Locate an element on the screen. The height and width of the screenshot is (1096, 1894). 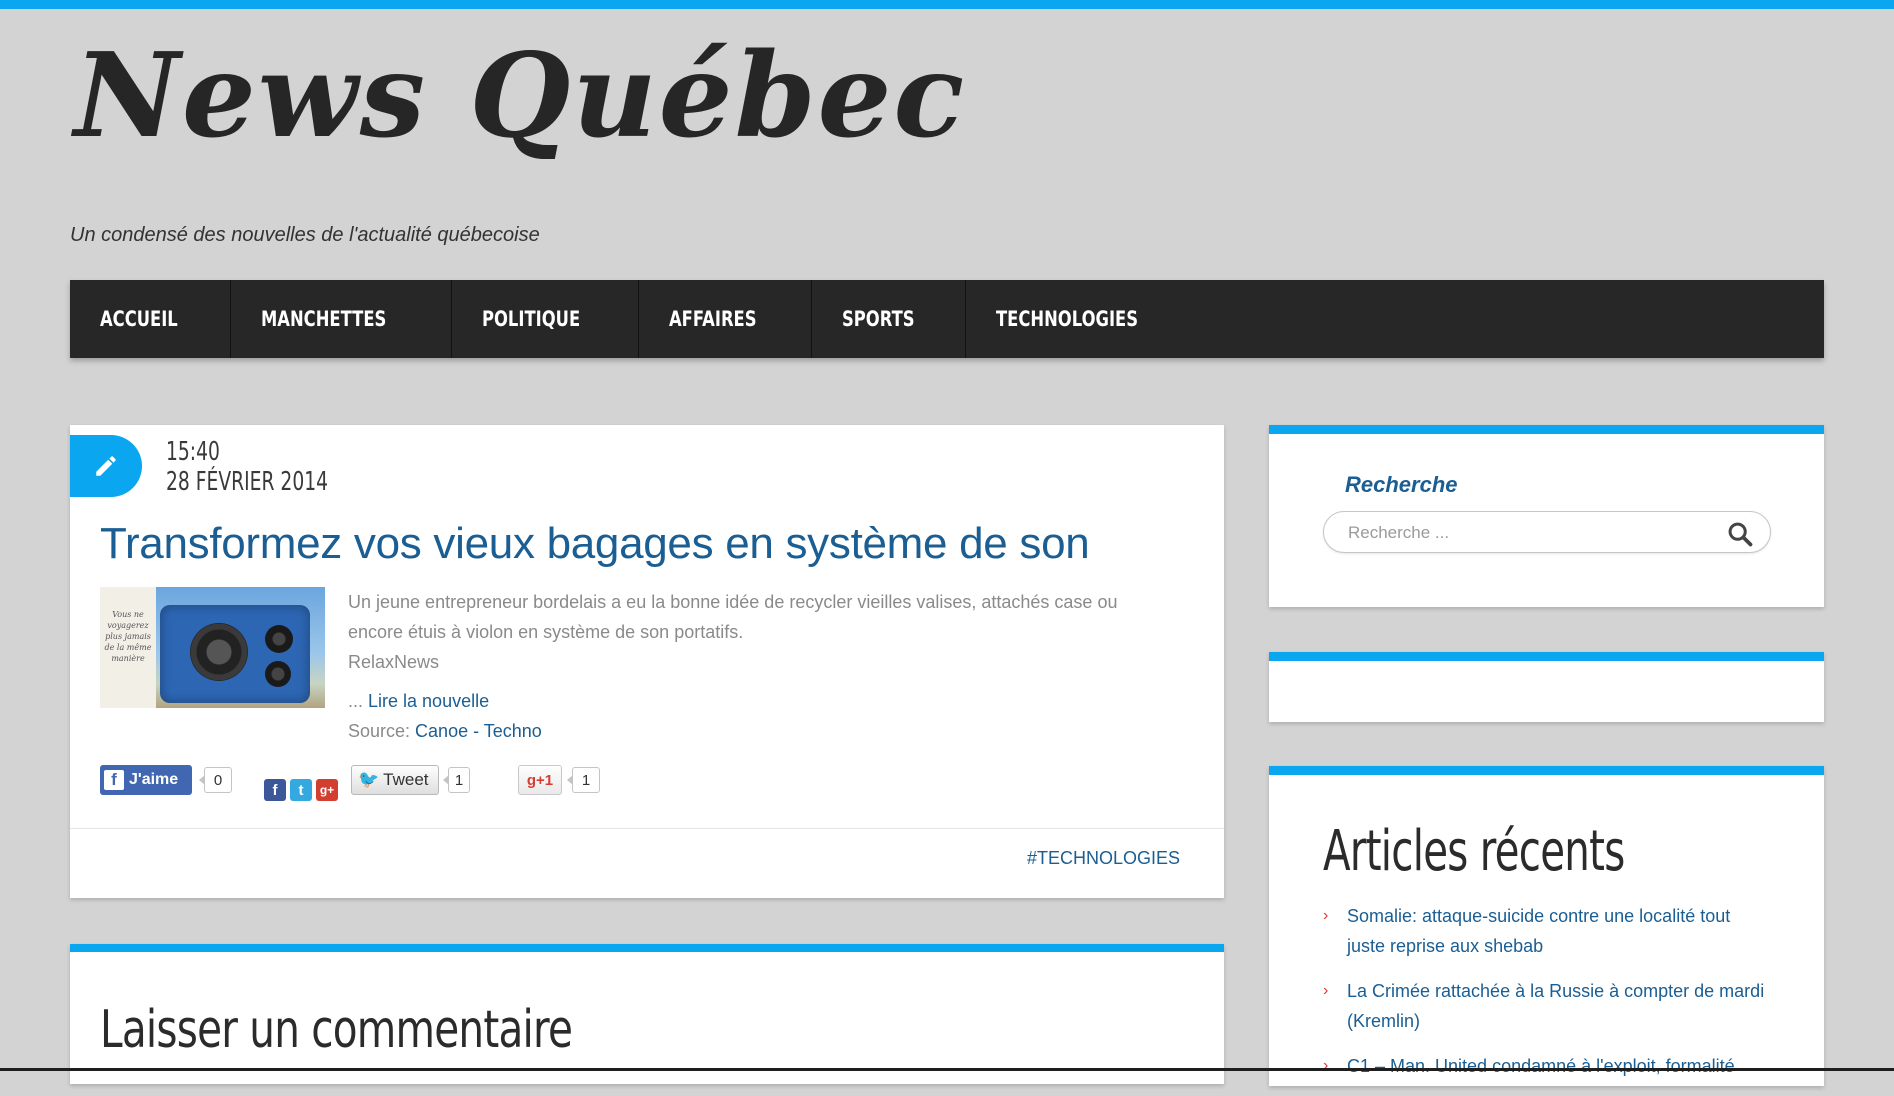
nav-item-sports: SPORTS is located at coordinates (889, 319).